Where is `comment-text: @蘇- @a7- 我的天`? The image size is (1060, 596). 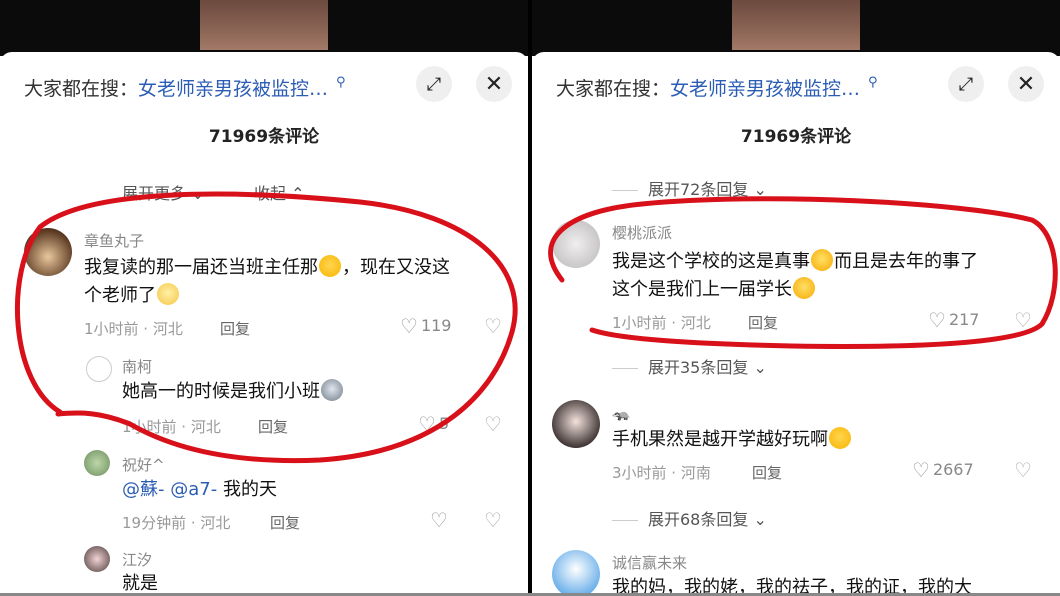
comment-text: @蘇- @a7- 我的天 is located at coordinates (317, 490).